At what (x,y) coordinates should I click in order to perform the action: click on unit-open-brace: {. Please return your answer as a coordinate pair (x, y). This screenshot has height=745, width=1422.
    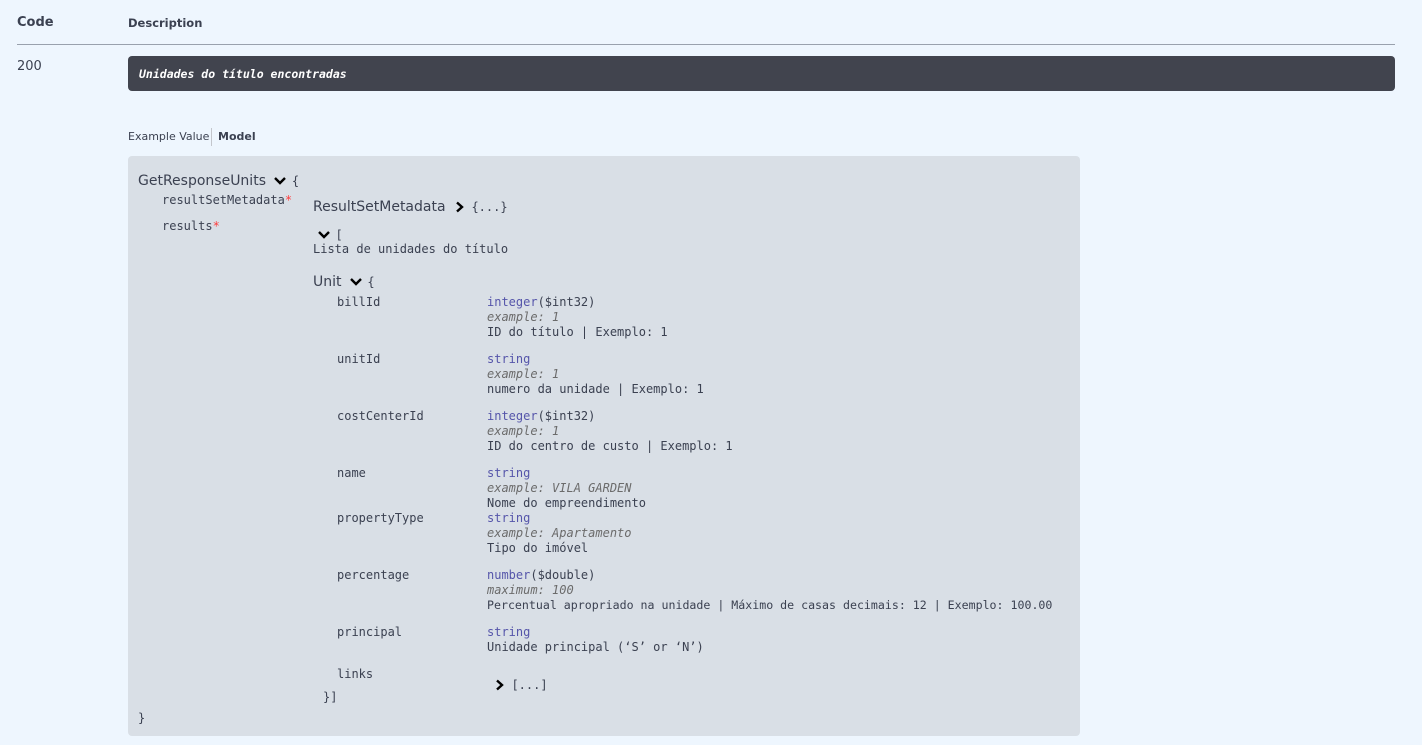
    Looking at the image, I should click on (371, 282).